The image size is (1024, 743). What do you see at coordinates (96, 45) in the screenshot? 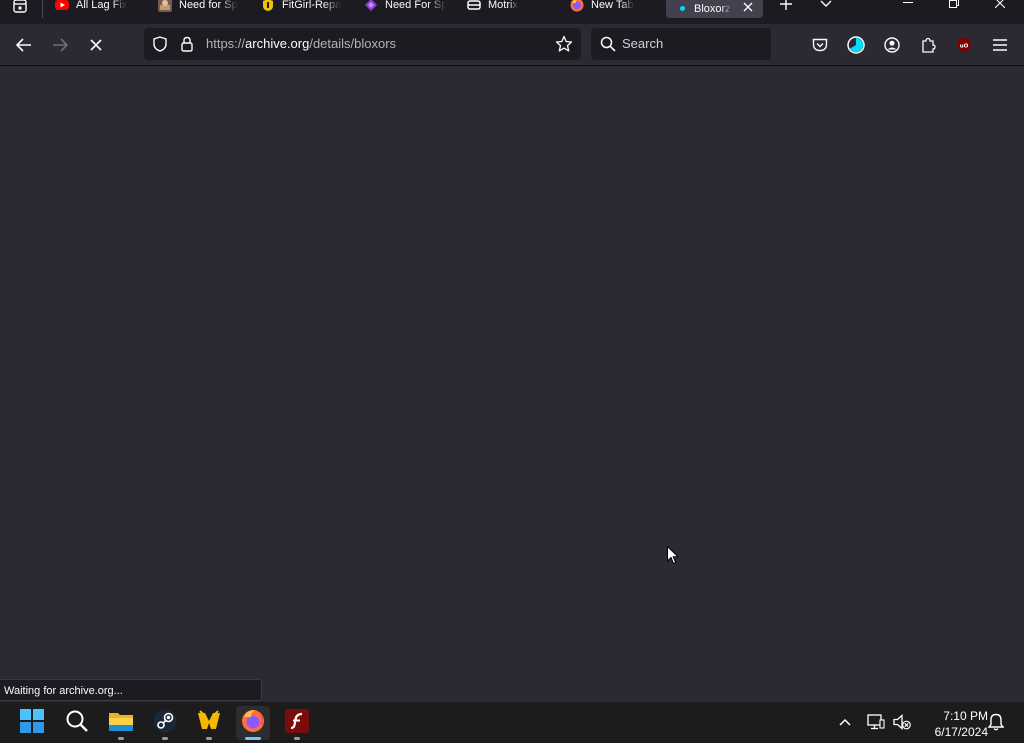
I see `stop-loading-icon` at bounding box center [96, 45].